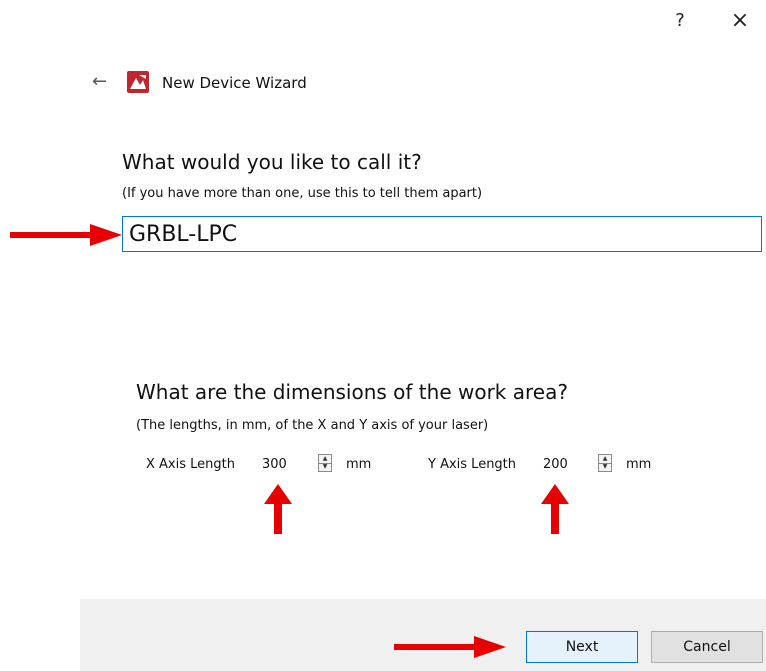 The image size is (766, 671). What do you see at coordinates (325, 459) in the screenshot?
I see `x-up-icon: ▲` at bounding box center [325, 459].